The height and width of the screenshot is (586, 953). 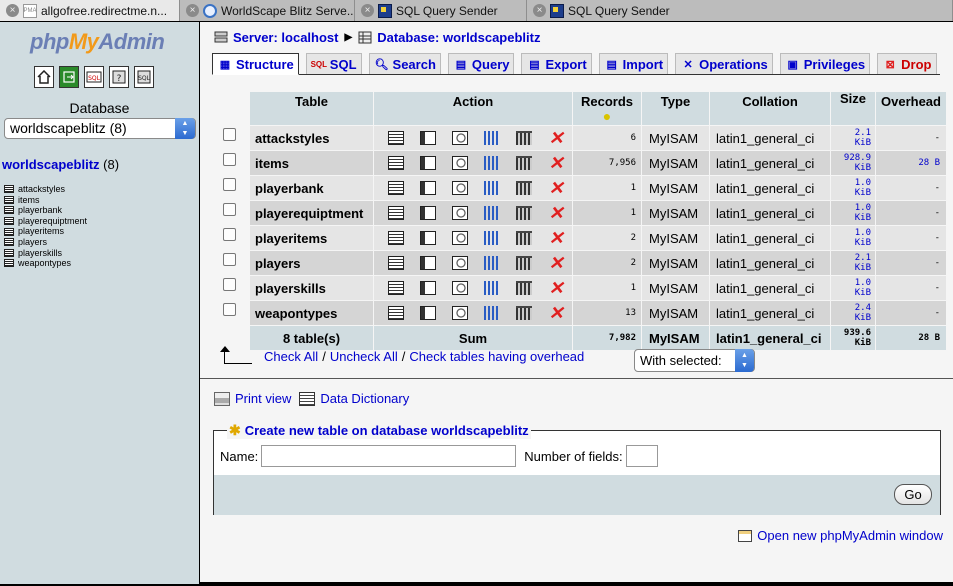 I want to click on table-name-link: playerskills, so click(x=311, y=288).